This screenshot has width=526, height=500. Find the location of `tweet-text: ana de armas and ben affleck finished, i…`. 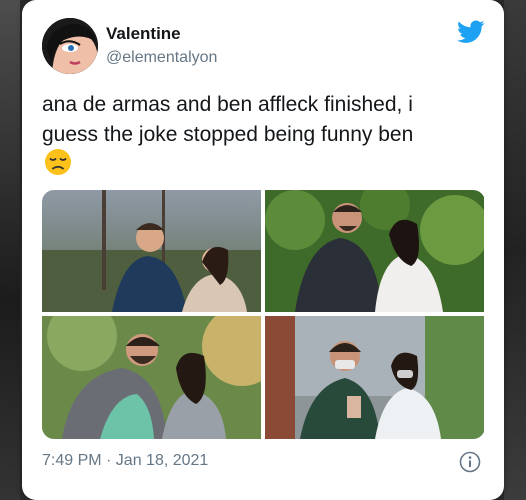

tweet-text: ana de armas and ben affleck finished, i… is located at coordinates (267, 120).